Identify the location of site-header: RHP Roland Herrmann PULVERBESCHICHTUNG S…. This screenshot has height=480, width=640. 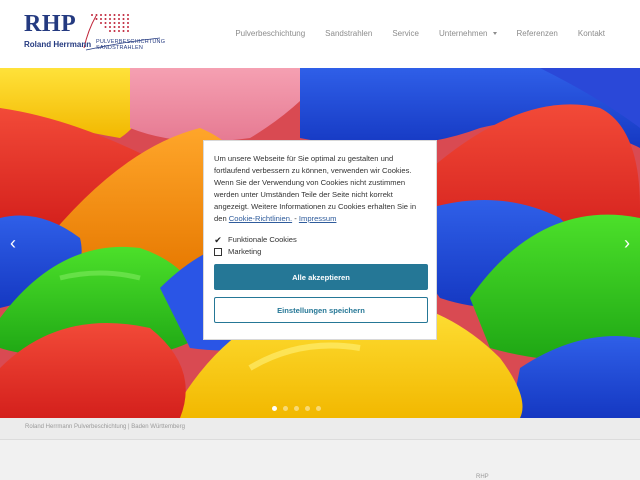
(320, 34).